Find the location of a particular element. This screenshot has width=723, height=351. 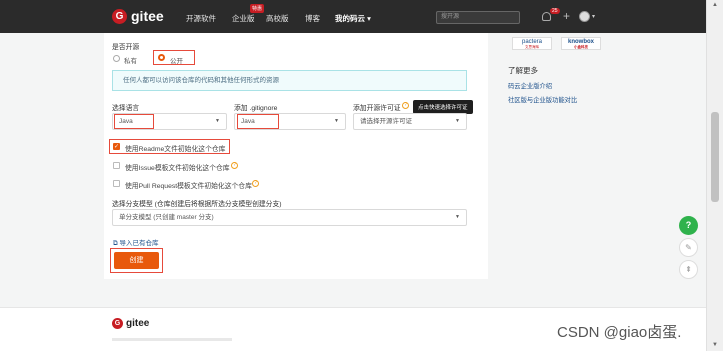

search-input: 搜开源 is located at coordinates (478, 17).